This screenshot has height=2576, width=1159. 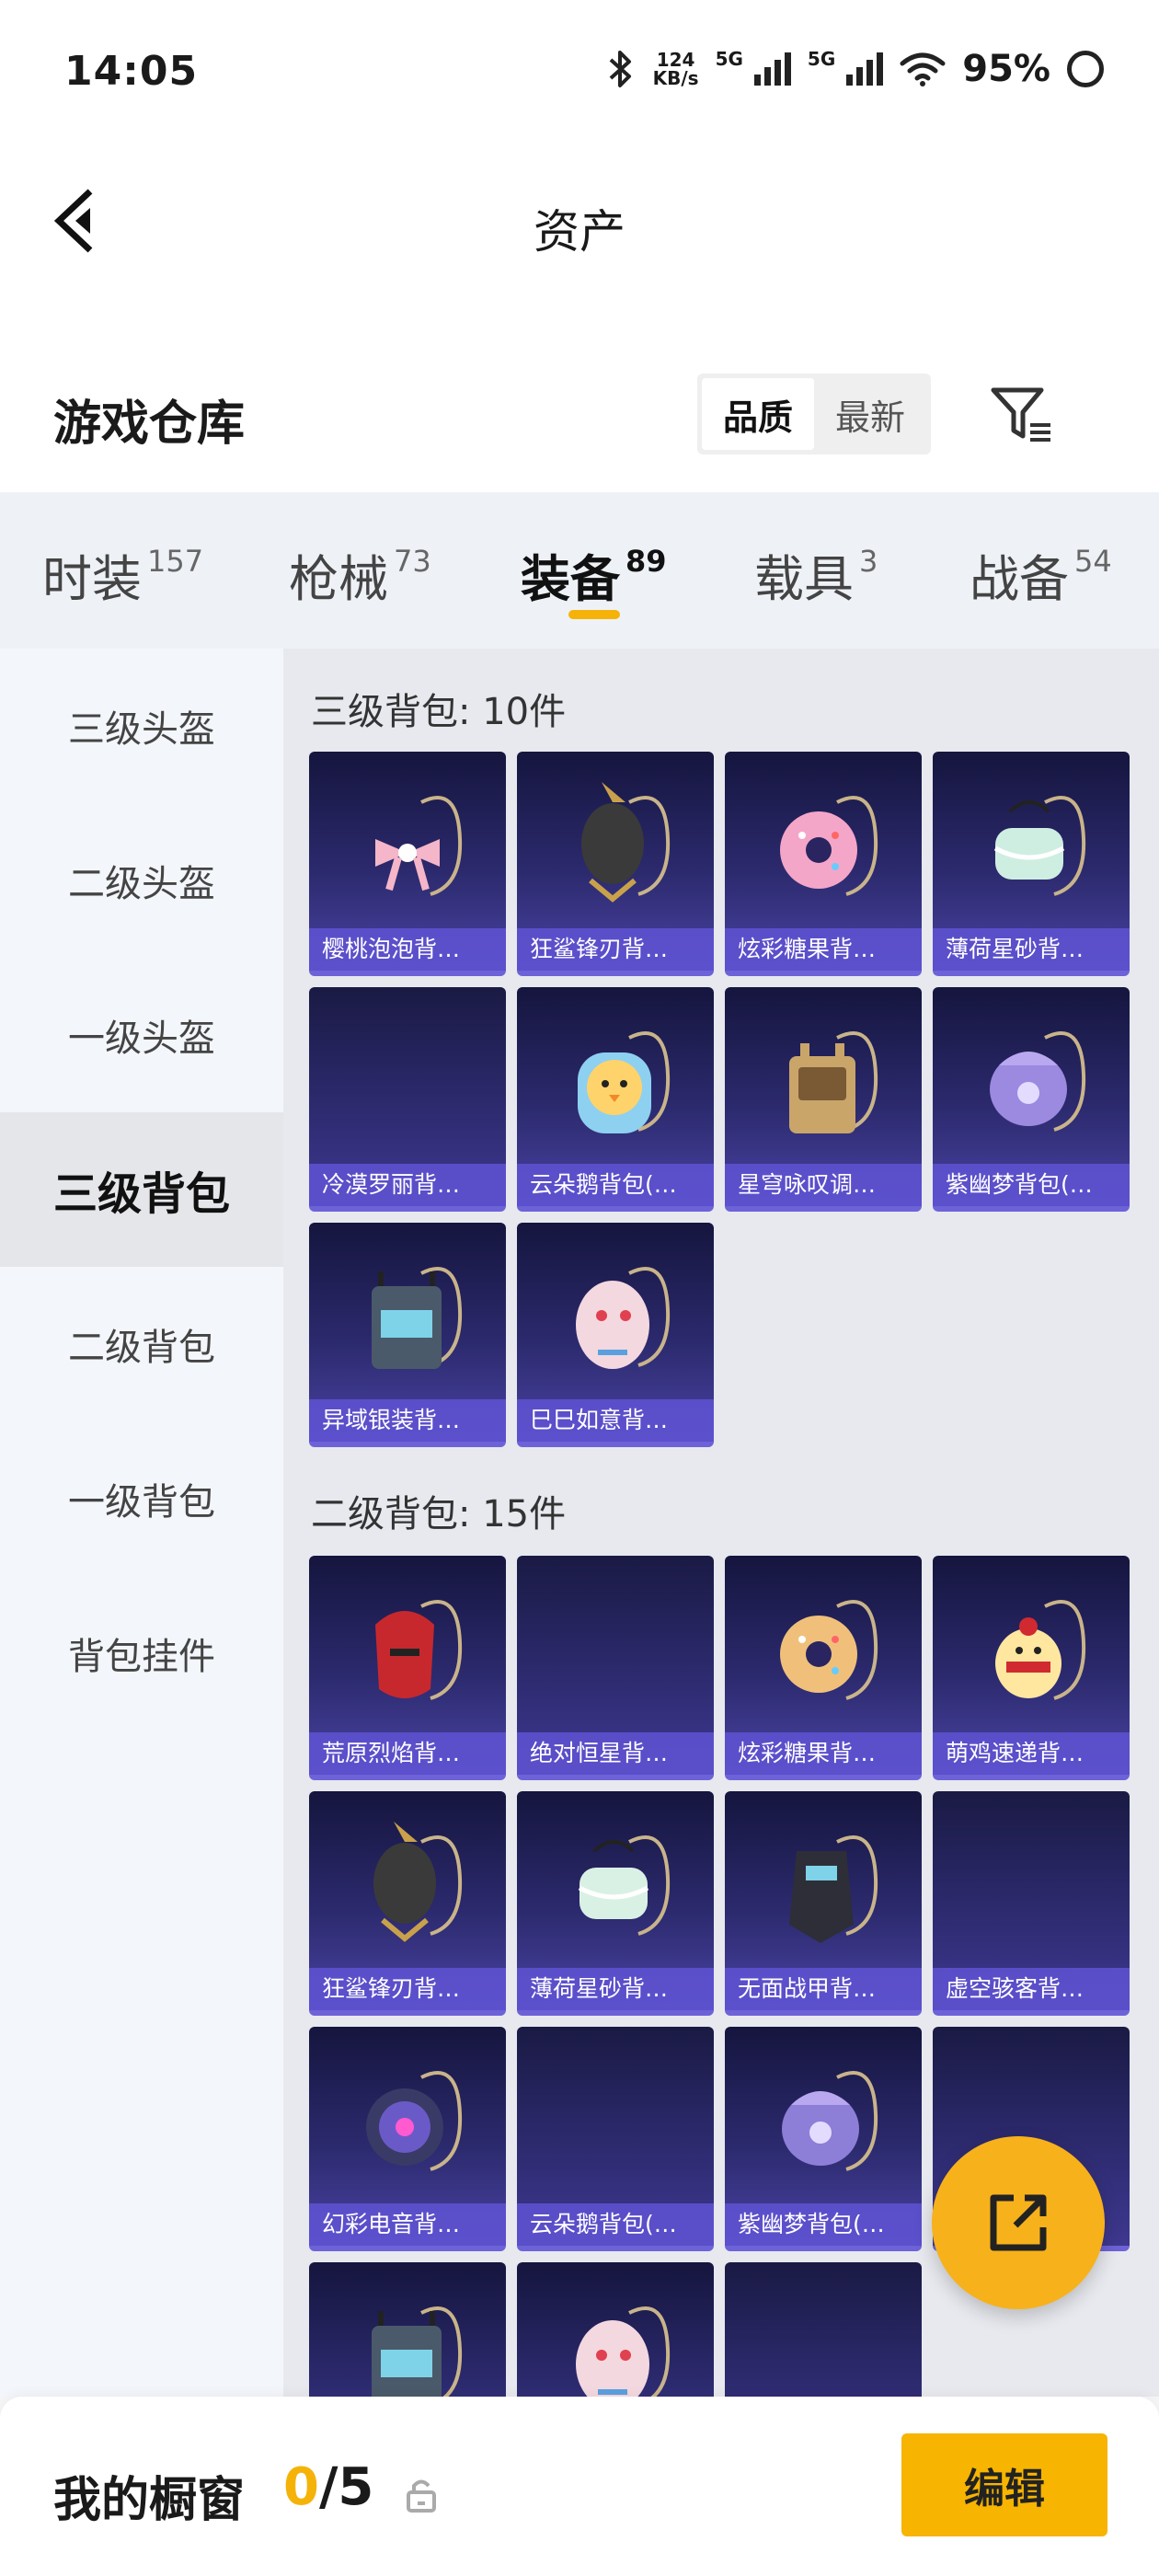 What do you see at coordinates (92, 579) in the screenshot?
I see `tab-label: 时装` at bounding box center [92, 579].